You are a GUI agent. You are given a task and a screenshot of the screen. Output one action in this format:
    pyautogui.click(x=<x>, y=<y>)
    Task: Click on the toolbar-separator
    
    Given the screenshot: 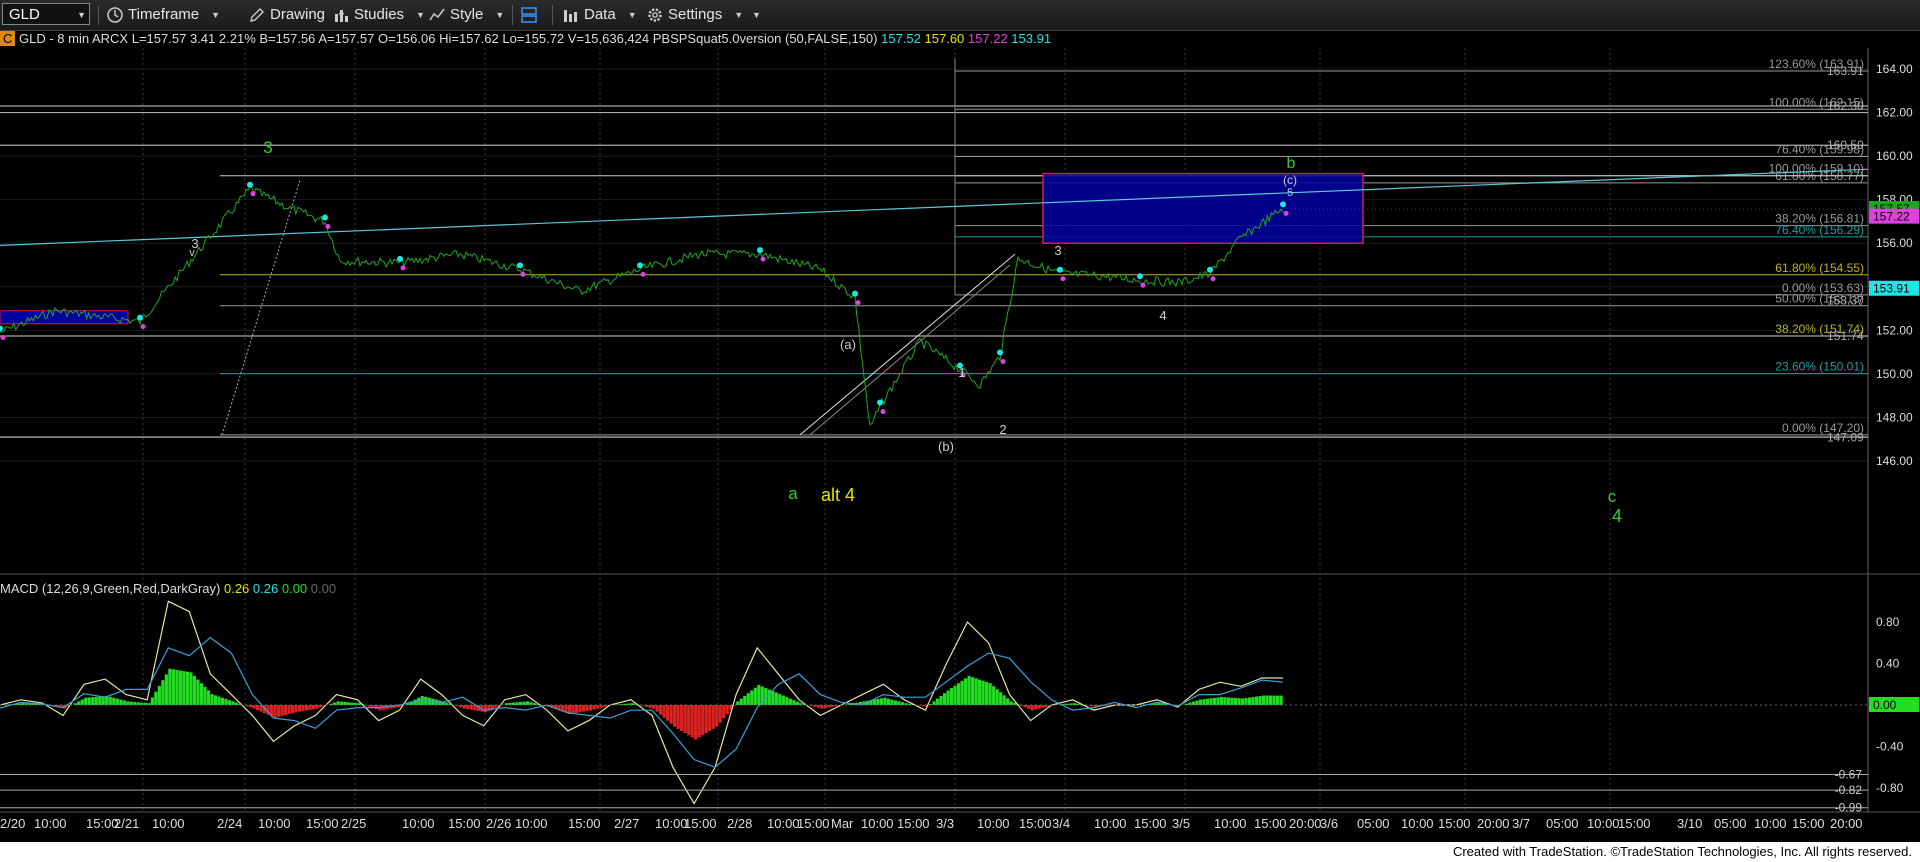 What is the action you would take?
    pyautogui.click(x=98, y=15)
    